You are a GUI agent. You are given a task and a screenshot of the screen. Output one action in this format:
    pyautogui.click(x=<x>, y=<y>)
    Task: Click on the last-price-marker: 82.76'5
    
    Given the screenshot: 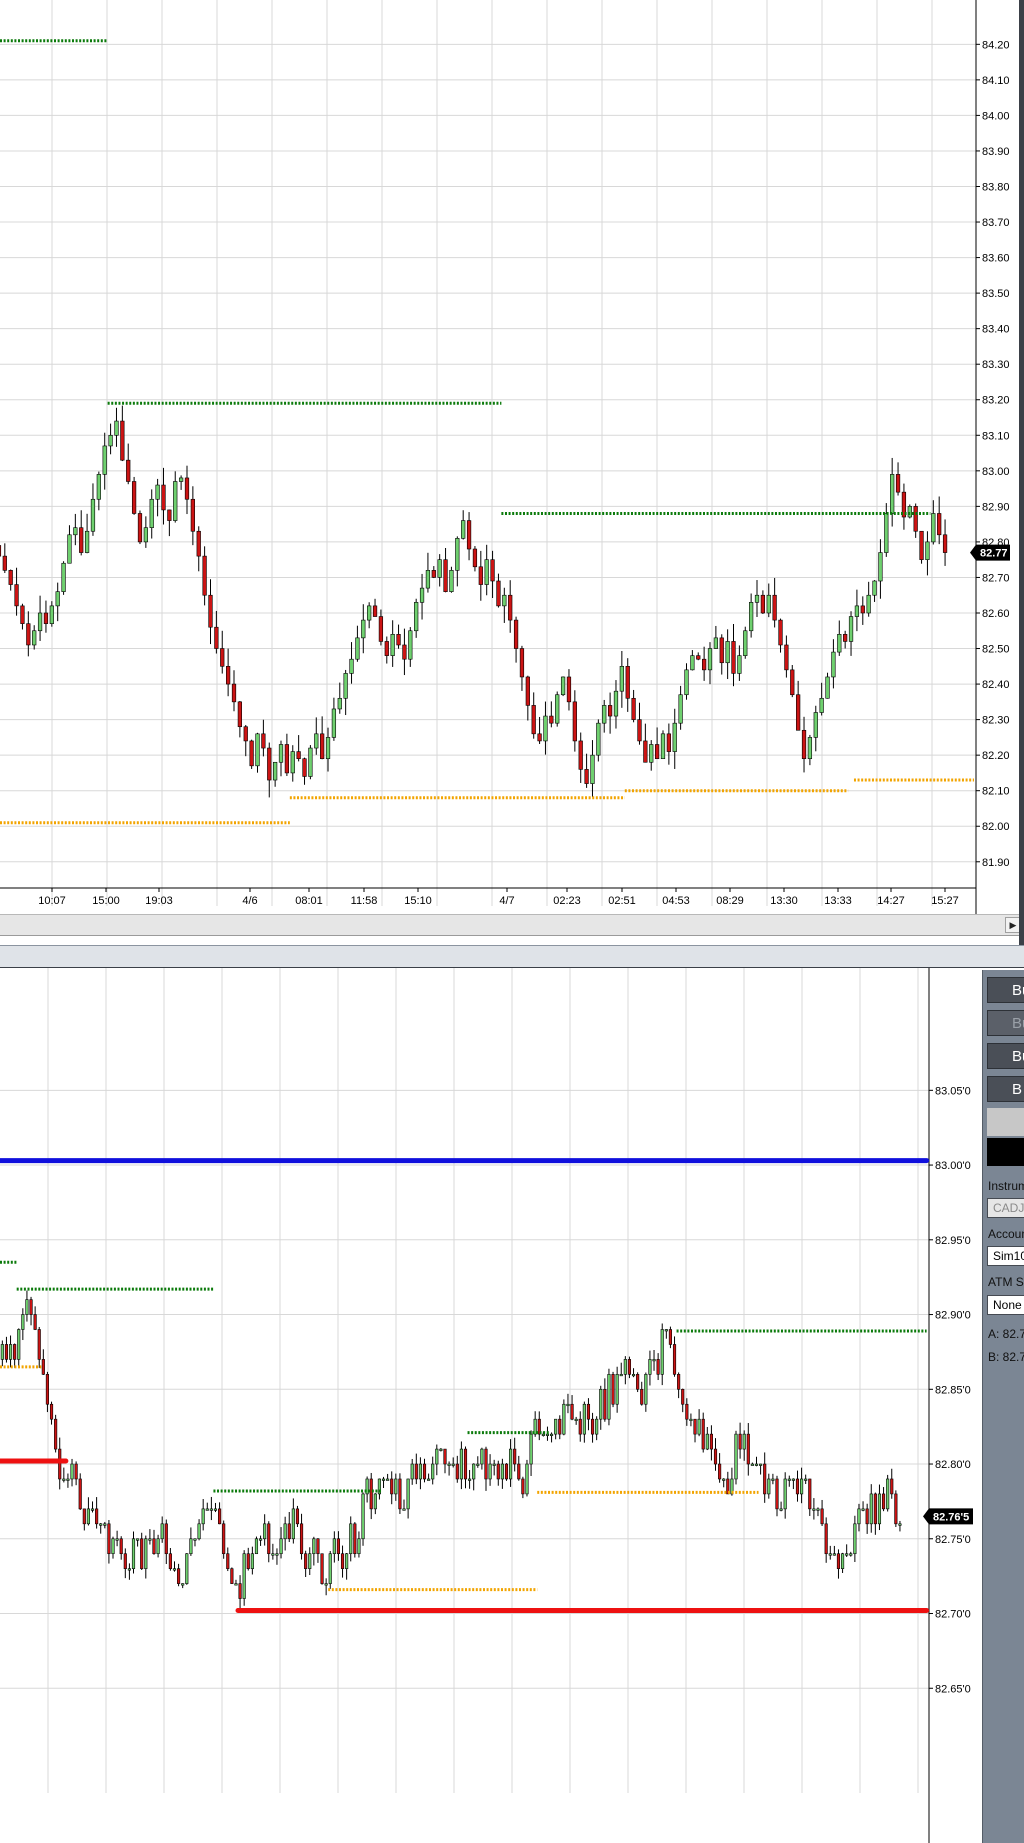 What is the action you would take?
    pyautogui.click(x=948, y=1516)
    